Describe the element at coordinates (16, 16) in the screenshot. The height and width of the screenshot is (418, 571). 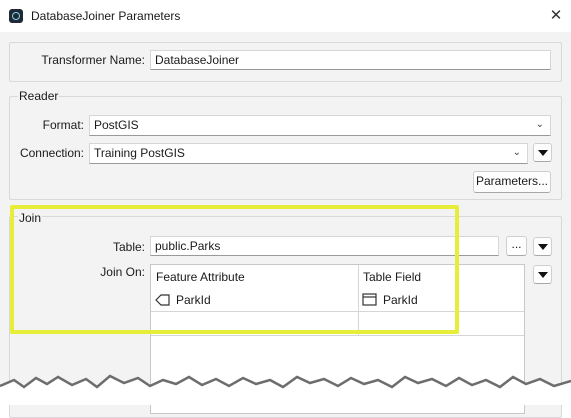
I see `app-icon` at that location.